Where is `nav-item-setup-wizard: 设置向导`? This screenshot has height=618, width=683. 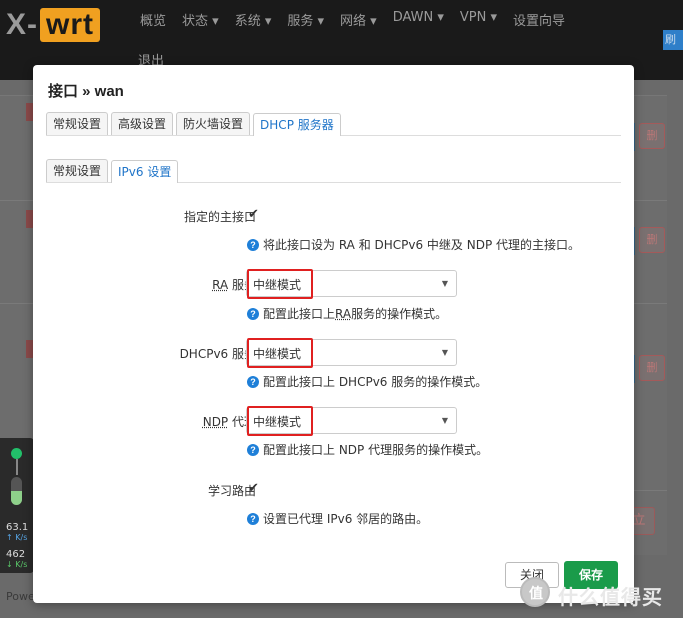
nav-item-setup-wizard: 设置向导 is located at coordinates (539, 19).